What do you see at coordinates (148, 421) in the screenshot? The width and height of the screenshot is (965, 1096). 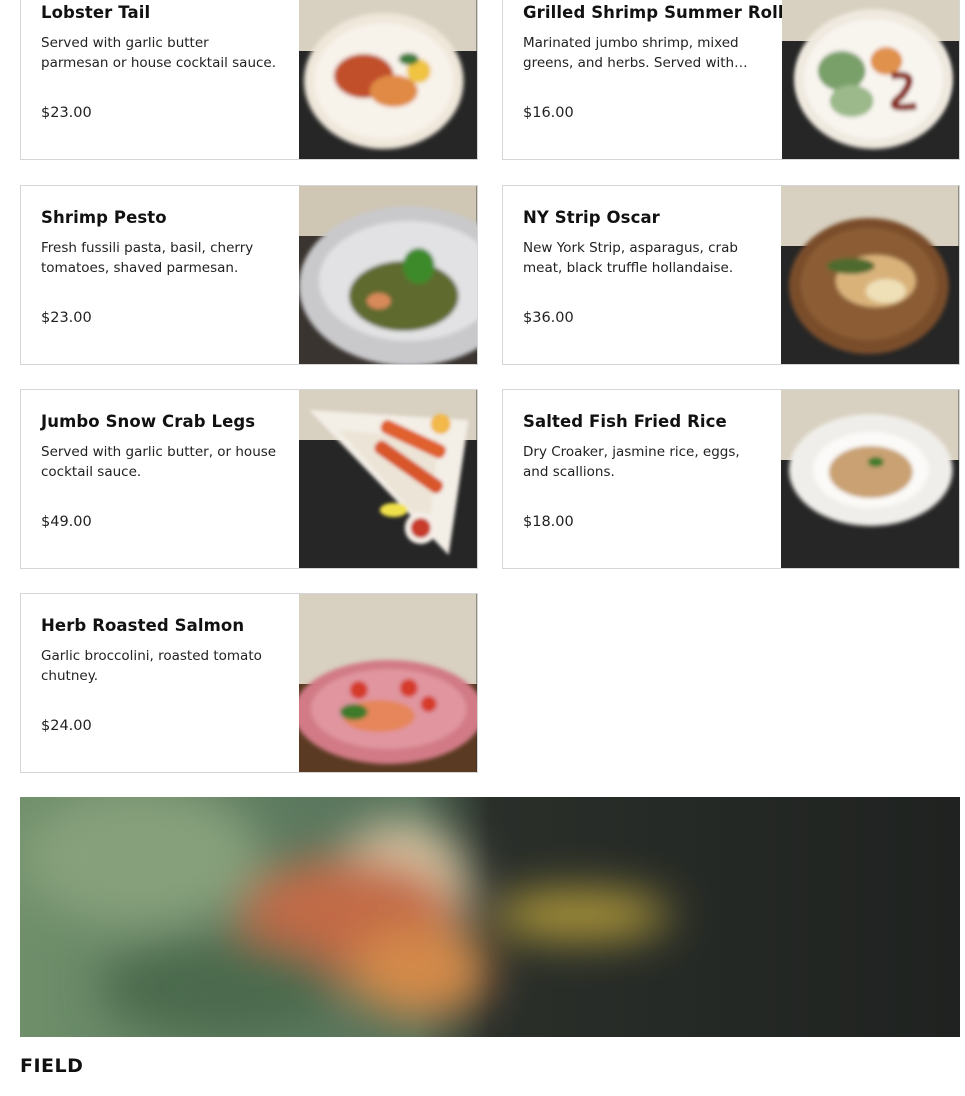 I see `menu-item-name: Jumbo Snow Crab Legs` at bounding box center [148, 421].